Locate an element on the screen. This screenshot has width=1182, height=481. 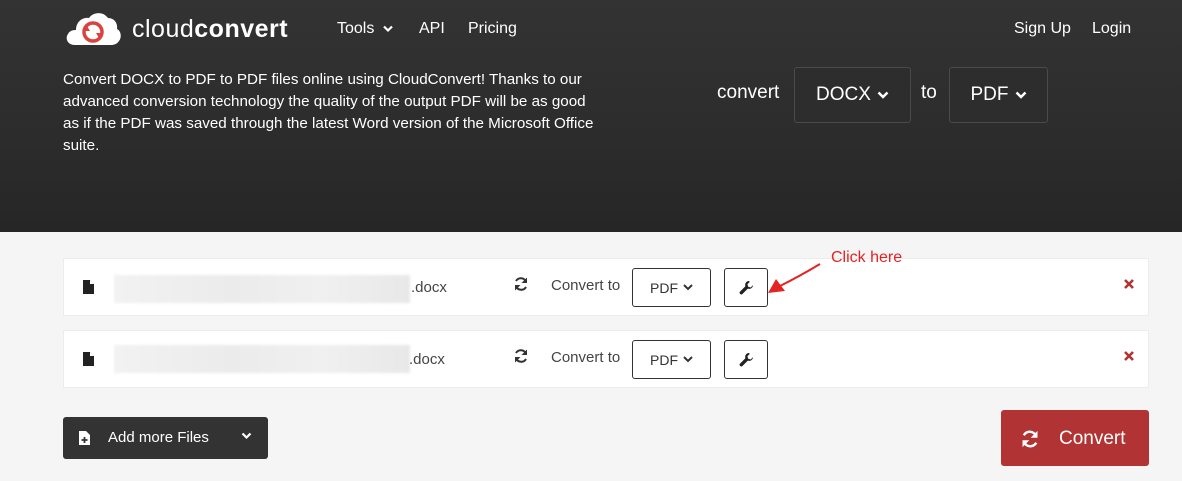
from-format-value: DOCX is located at coordinates (843, 94).